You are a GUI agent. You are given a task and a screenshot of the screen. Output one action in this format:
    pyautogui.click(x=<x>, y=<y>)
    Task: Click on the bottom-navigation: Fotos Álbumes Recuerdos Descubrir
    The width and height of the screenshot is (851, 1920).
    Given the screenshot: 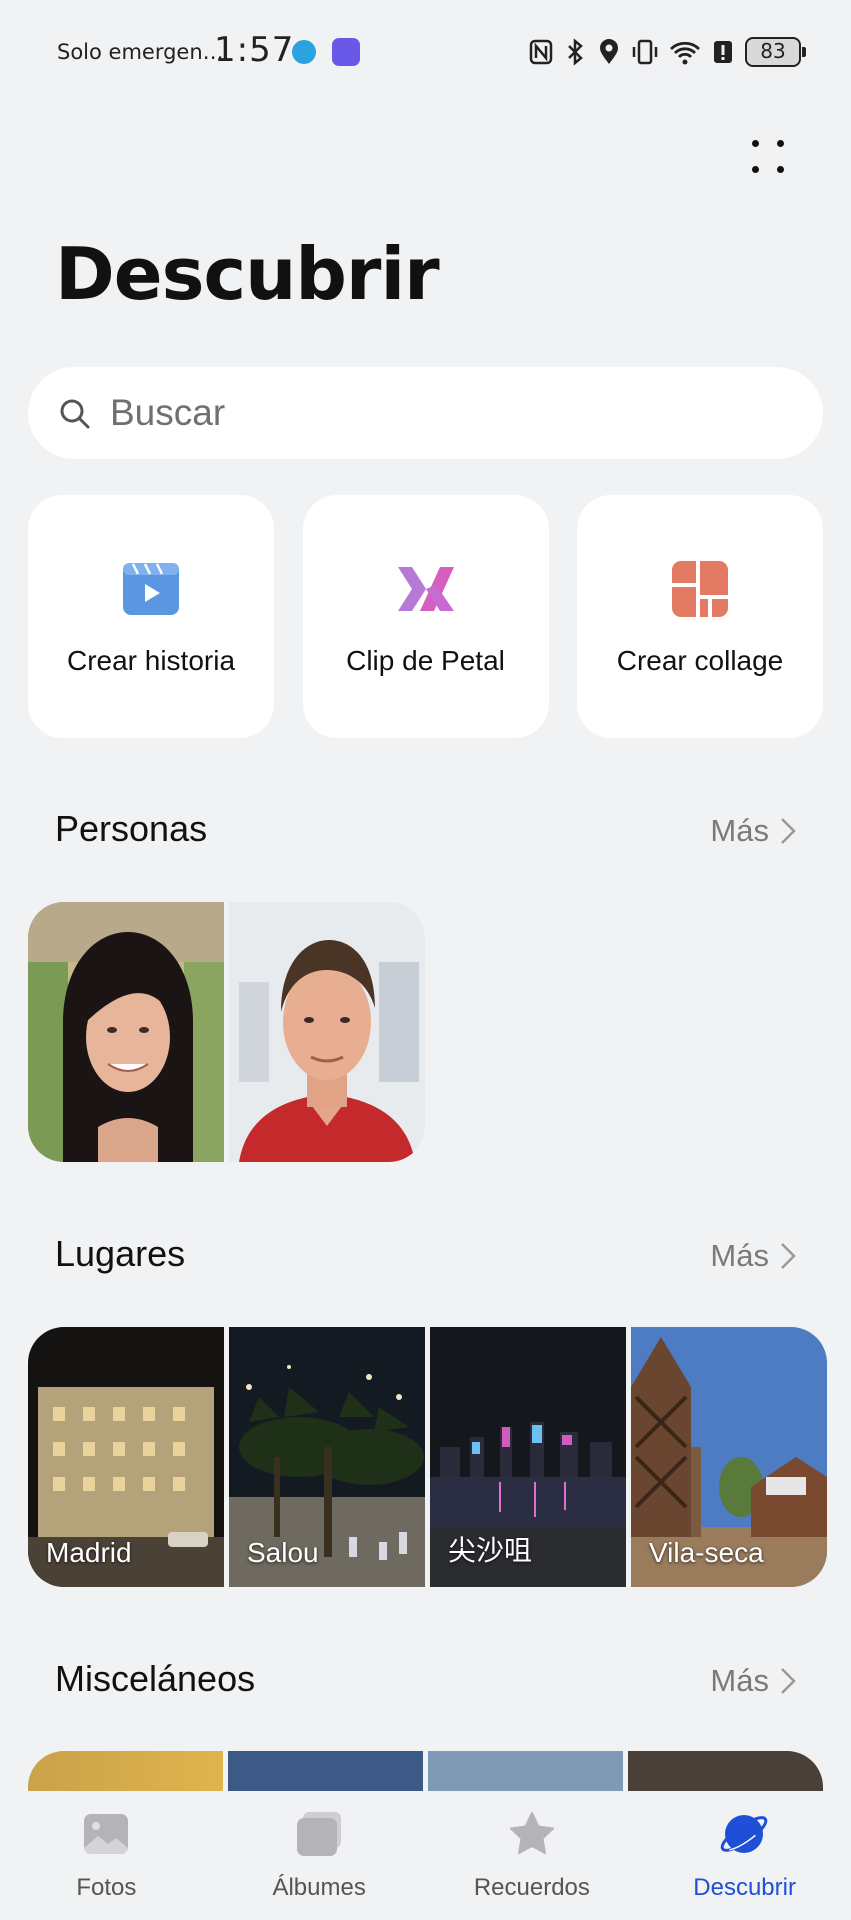 What is the action you would take?
    pyautogui.click(x=425, y=1856)
    